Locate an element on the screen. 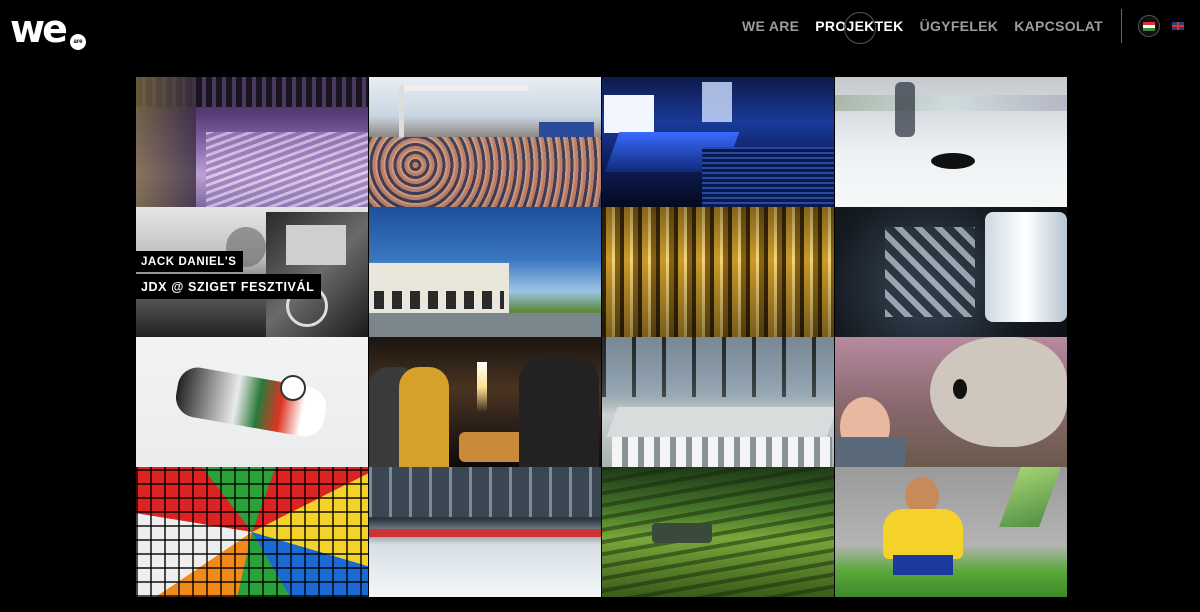  hall-audience is located at coordinates (768, 177).